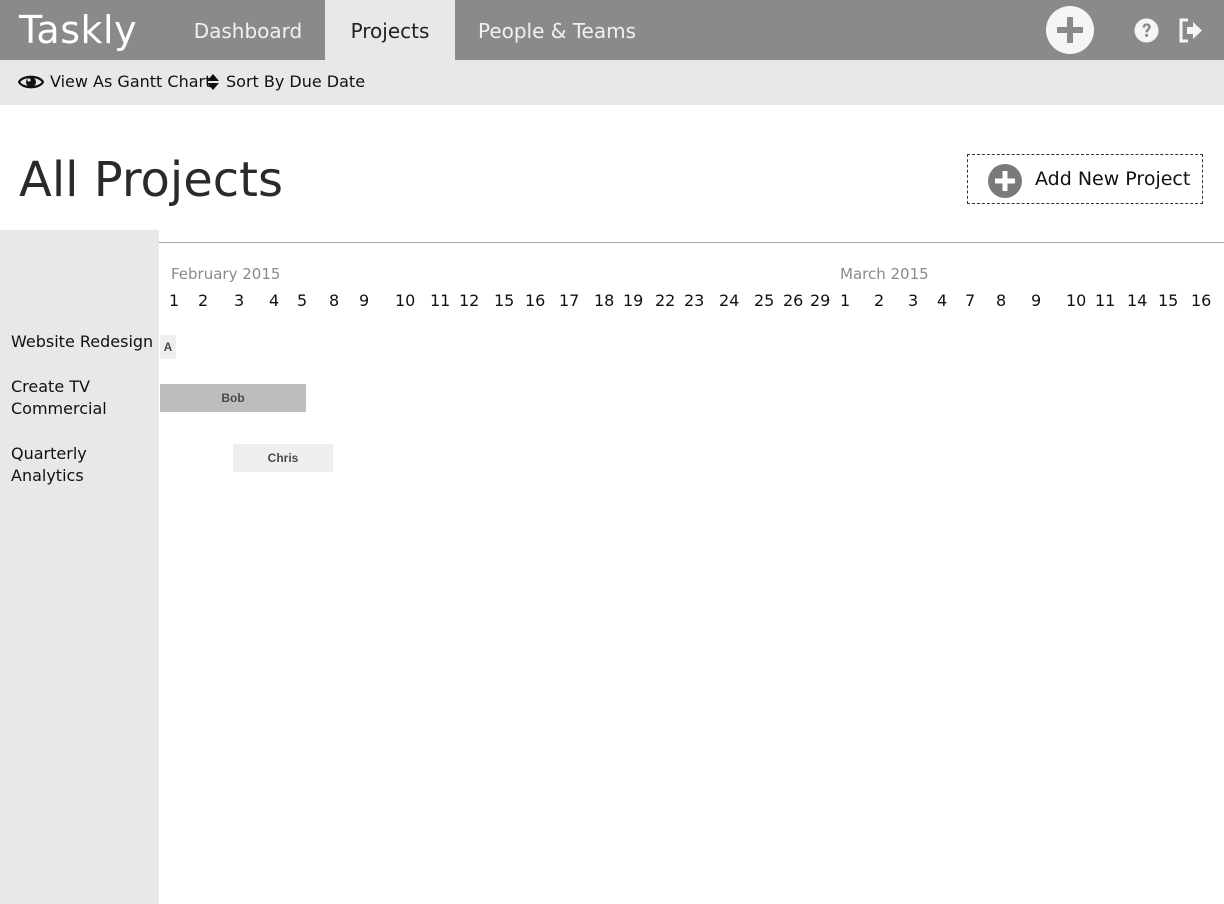 This screenshot has height=904, width=1224. What do you see at coordinates (131, 81) in the screenshot?
I see `view-gantt-label: View As Gantt Chart` at bounding box center [131, 81].